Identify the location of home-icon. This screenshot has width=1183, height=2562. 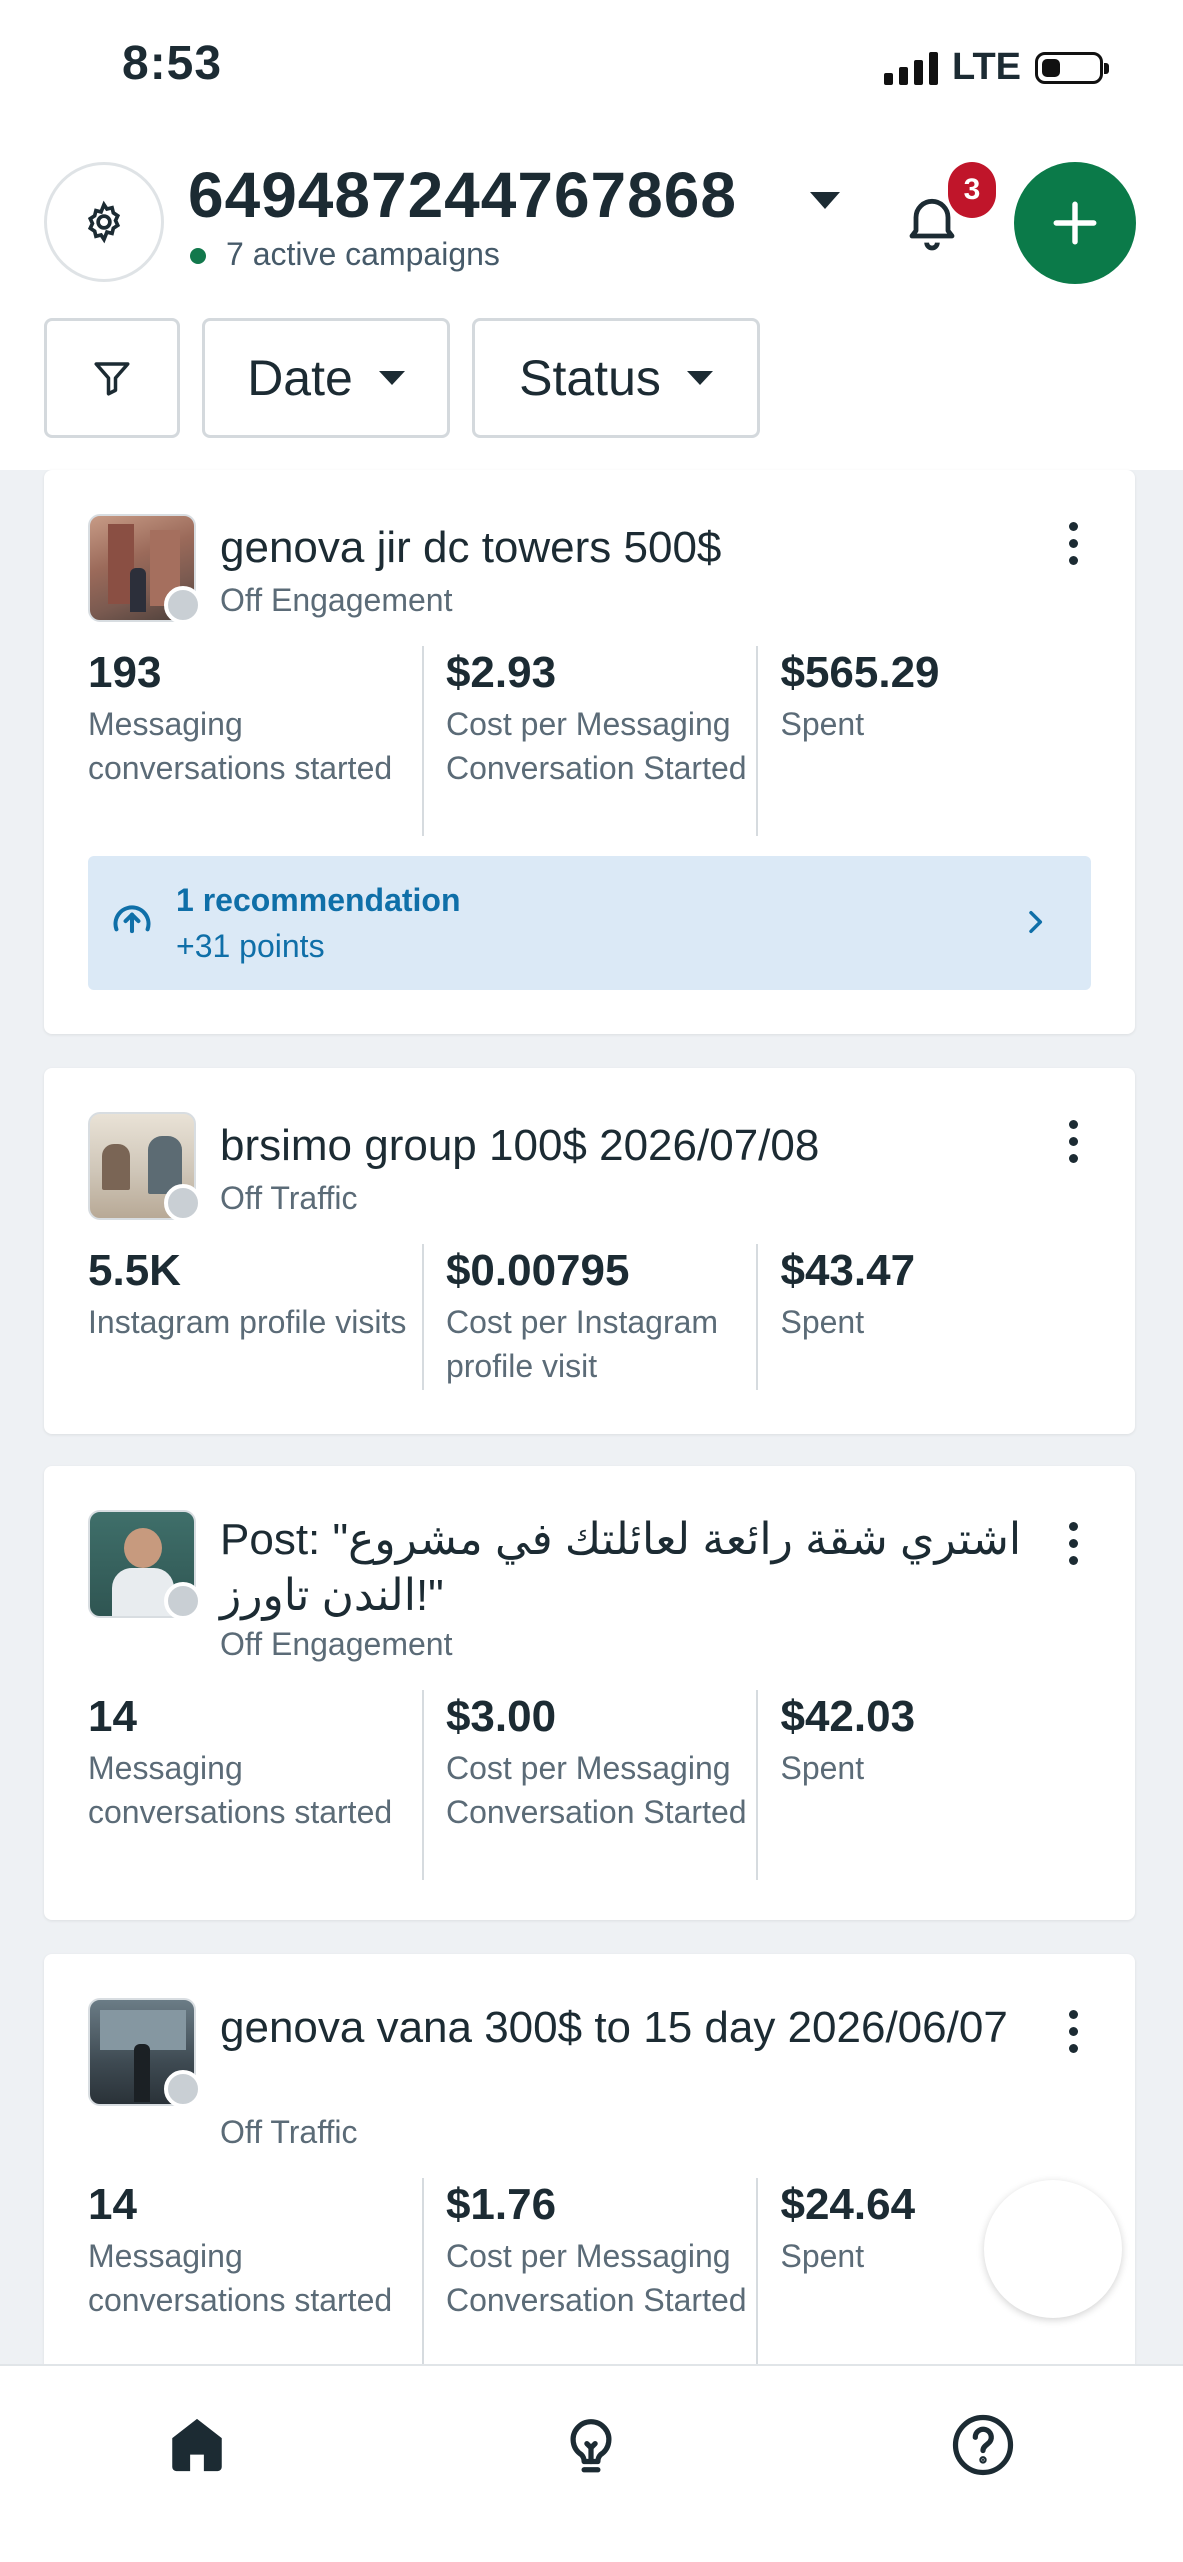
(197, 2445).